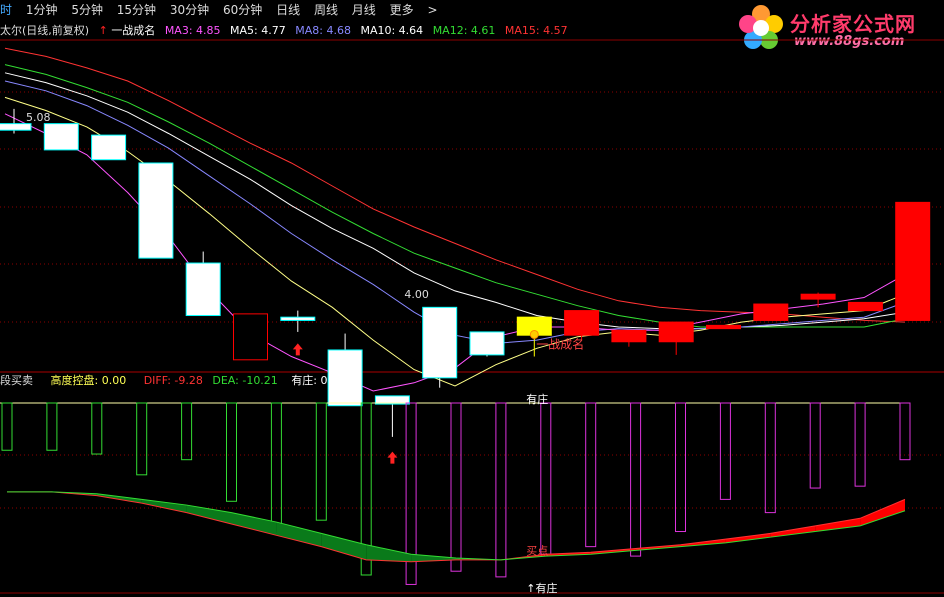 This screenshot has width=944, height=597. I want to click on sub-label-0: 买点, so click(537, 550).